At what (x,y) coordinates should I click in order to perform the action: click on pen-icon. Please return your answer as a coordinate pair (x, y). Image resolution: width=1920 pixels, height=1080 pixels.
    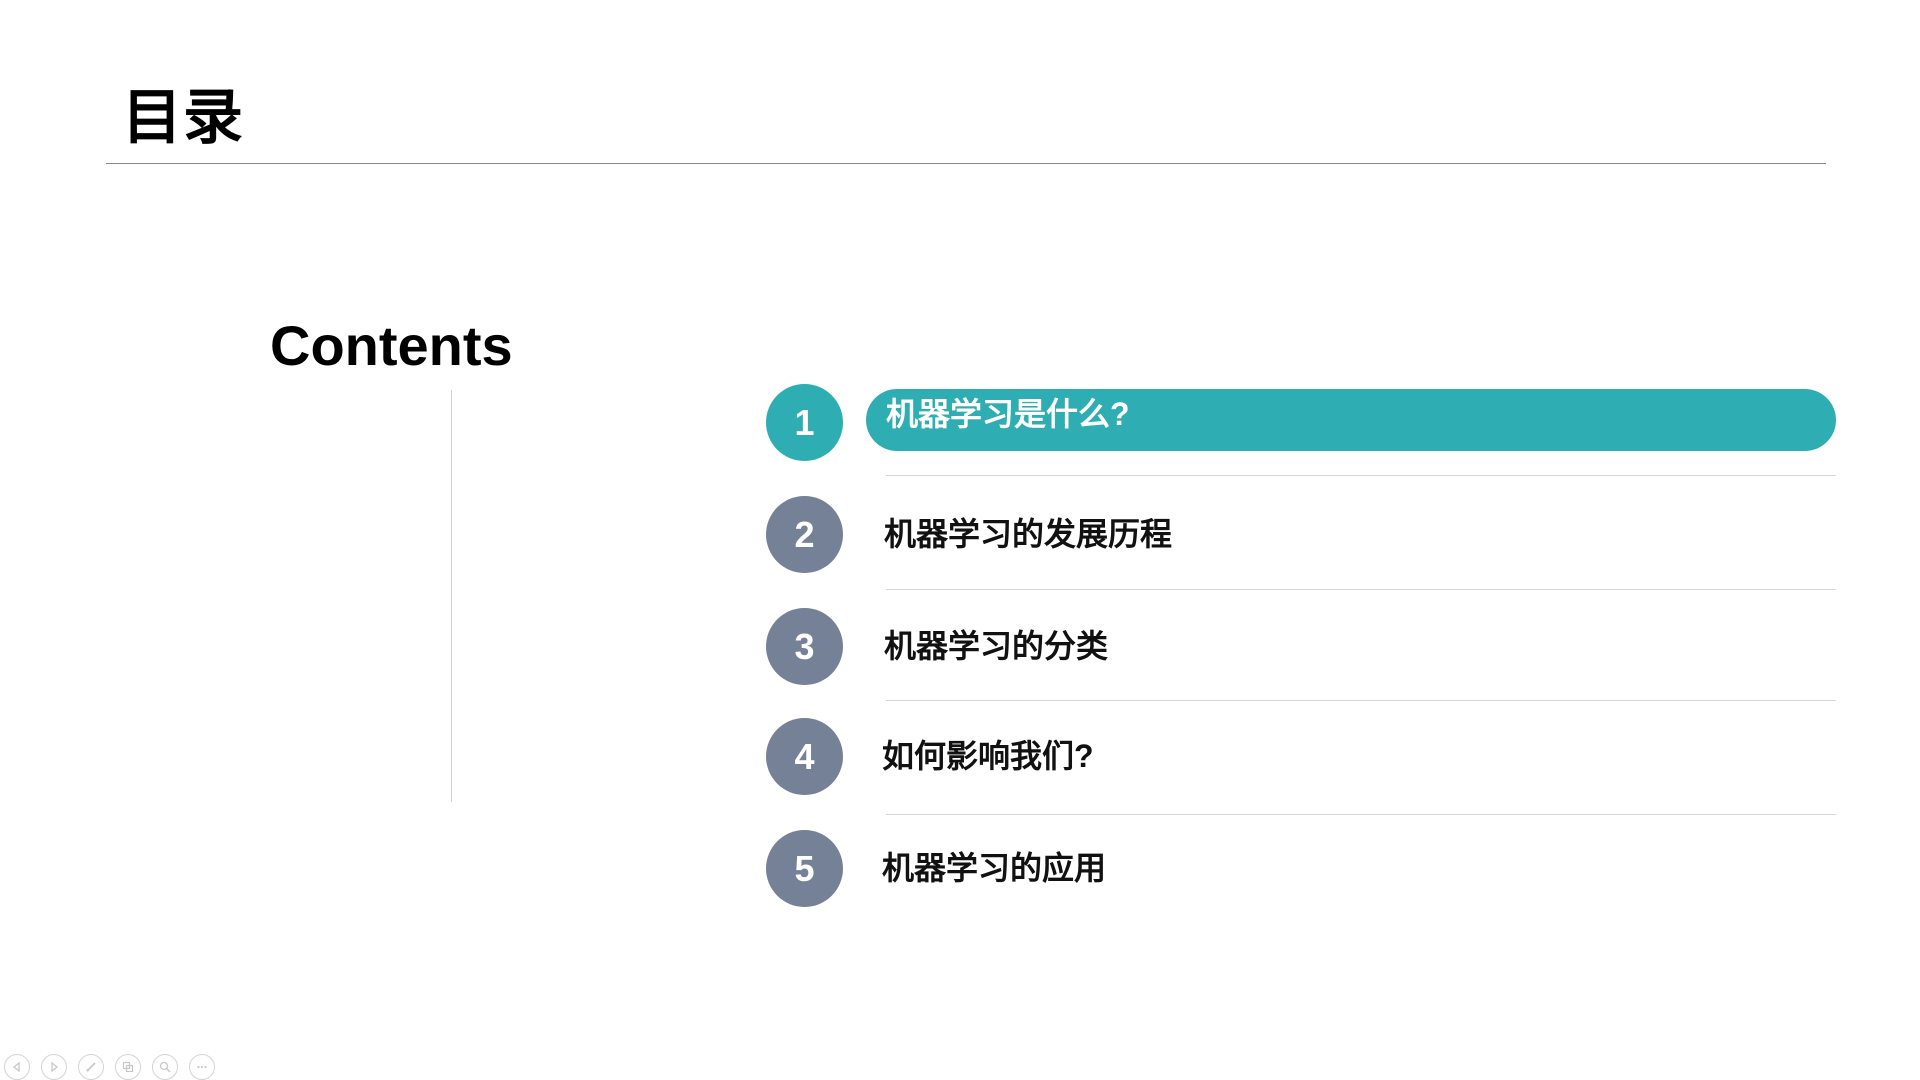
    Looking at the image, I should click on (91, 1067).